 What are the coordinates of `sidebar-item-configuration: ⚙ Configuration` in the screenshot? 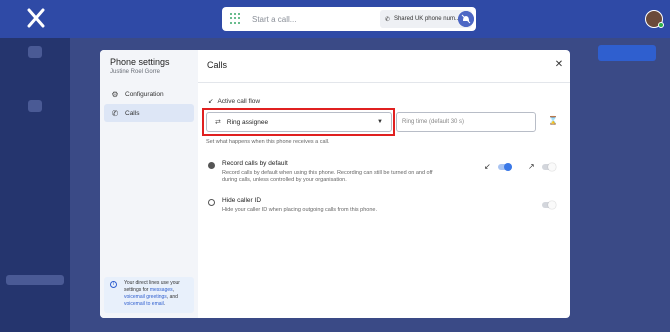 It's located at (149, 94).